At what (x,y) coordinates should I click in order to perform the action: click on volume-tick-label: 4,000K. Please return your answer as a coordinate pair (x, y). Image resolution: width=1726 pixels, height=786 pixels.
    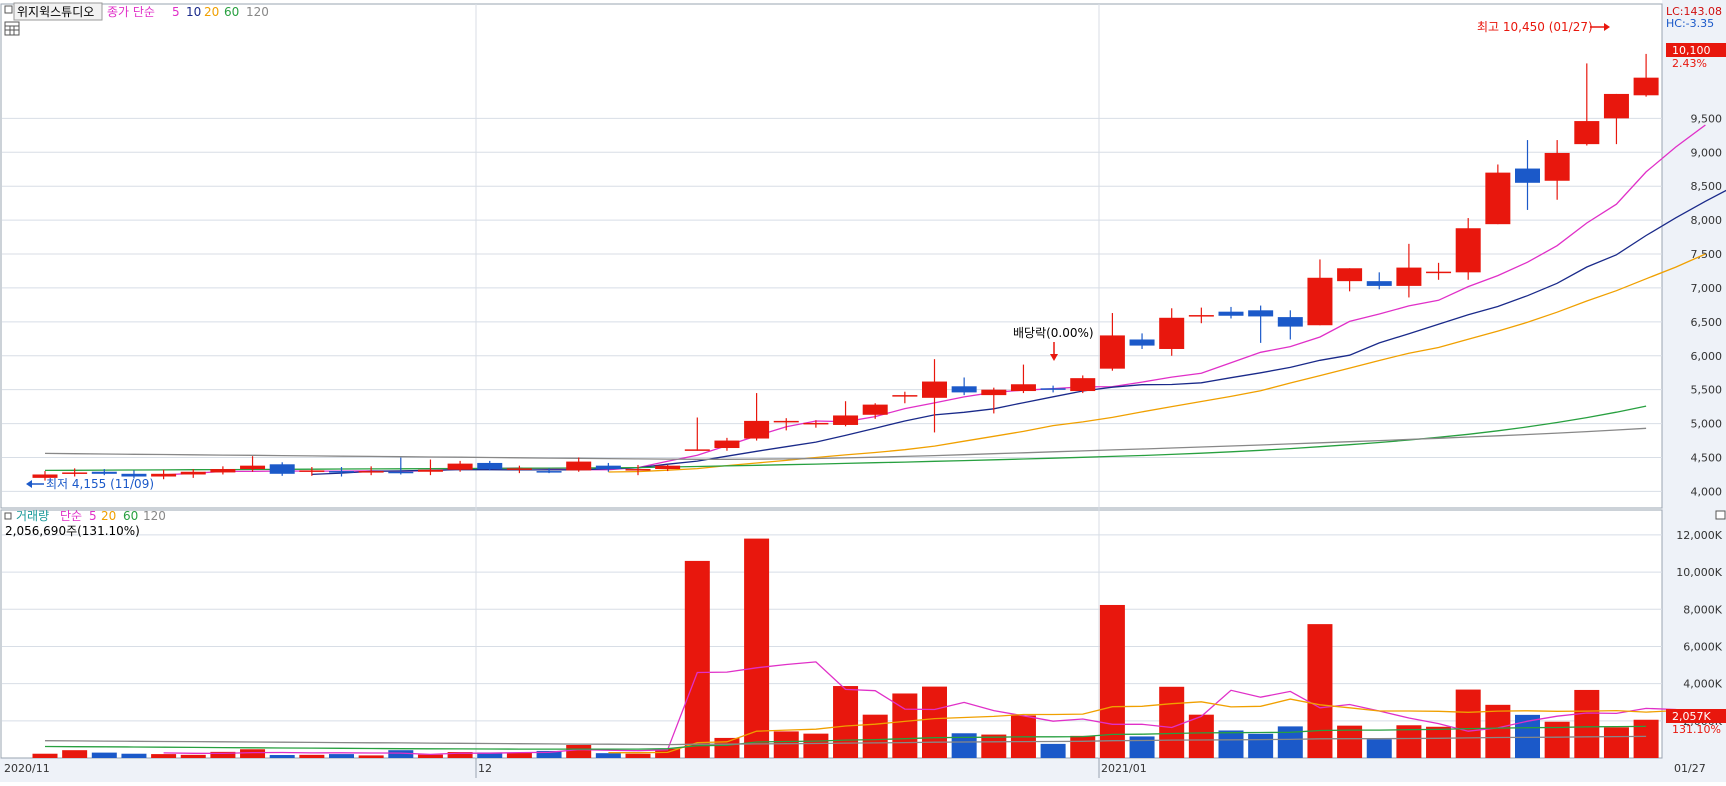
    Looking at the image, I should click on (1702, 684).